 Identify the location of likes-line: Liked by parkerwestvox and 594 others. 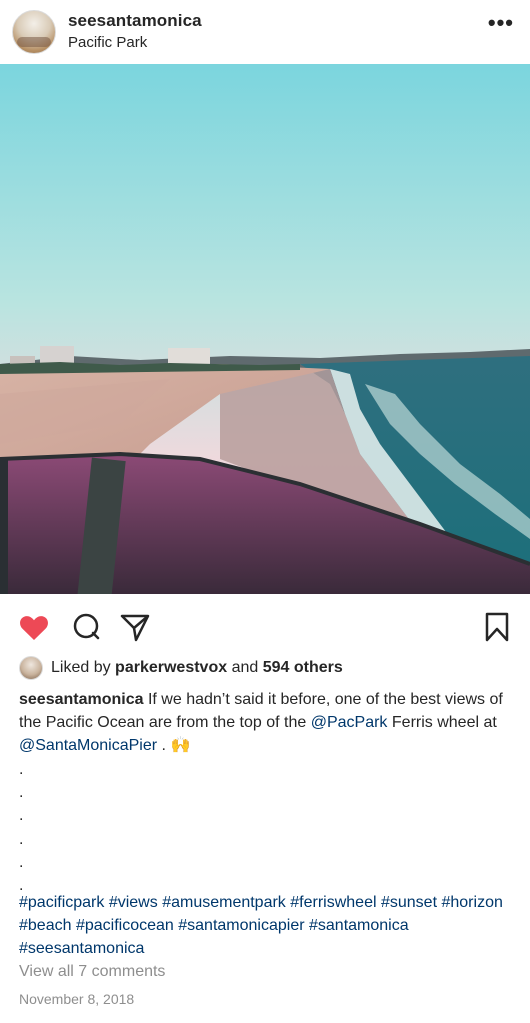
(181, 668).